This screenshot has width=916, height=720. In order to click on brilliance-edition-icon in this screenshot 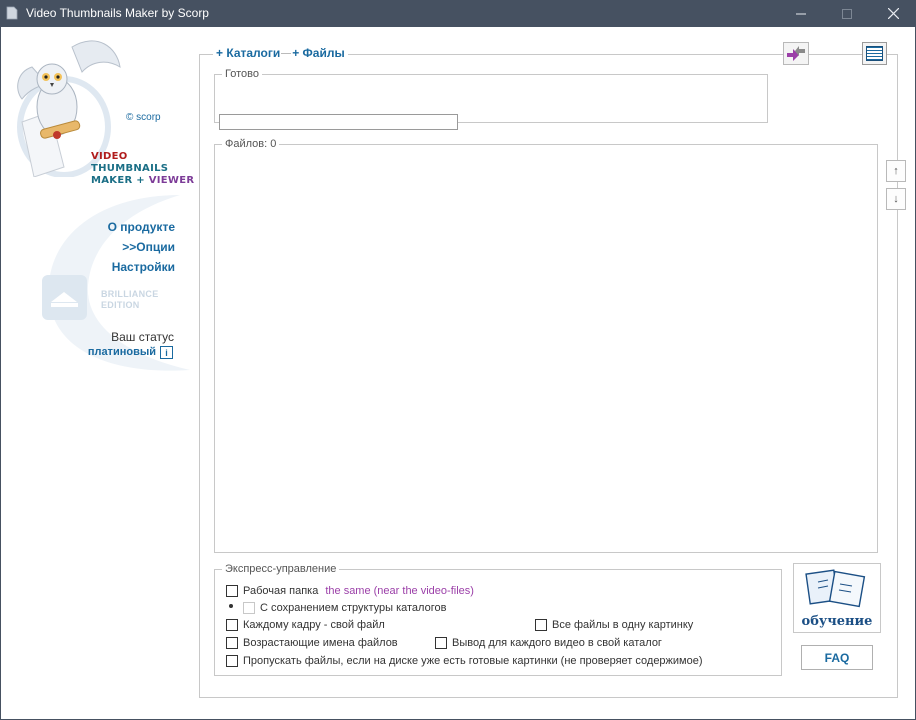, I will do `click(64, 297)`.